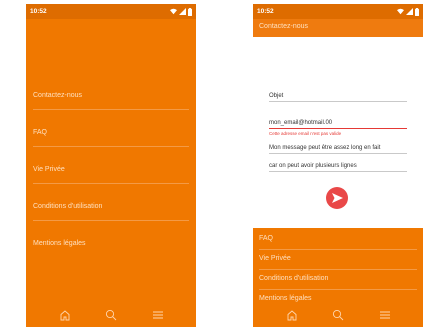 The height and width of the screenshot is (327, 439). I want to click on page-title: Contactez-nous, so click(284, 26).